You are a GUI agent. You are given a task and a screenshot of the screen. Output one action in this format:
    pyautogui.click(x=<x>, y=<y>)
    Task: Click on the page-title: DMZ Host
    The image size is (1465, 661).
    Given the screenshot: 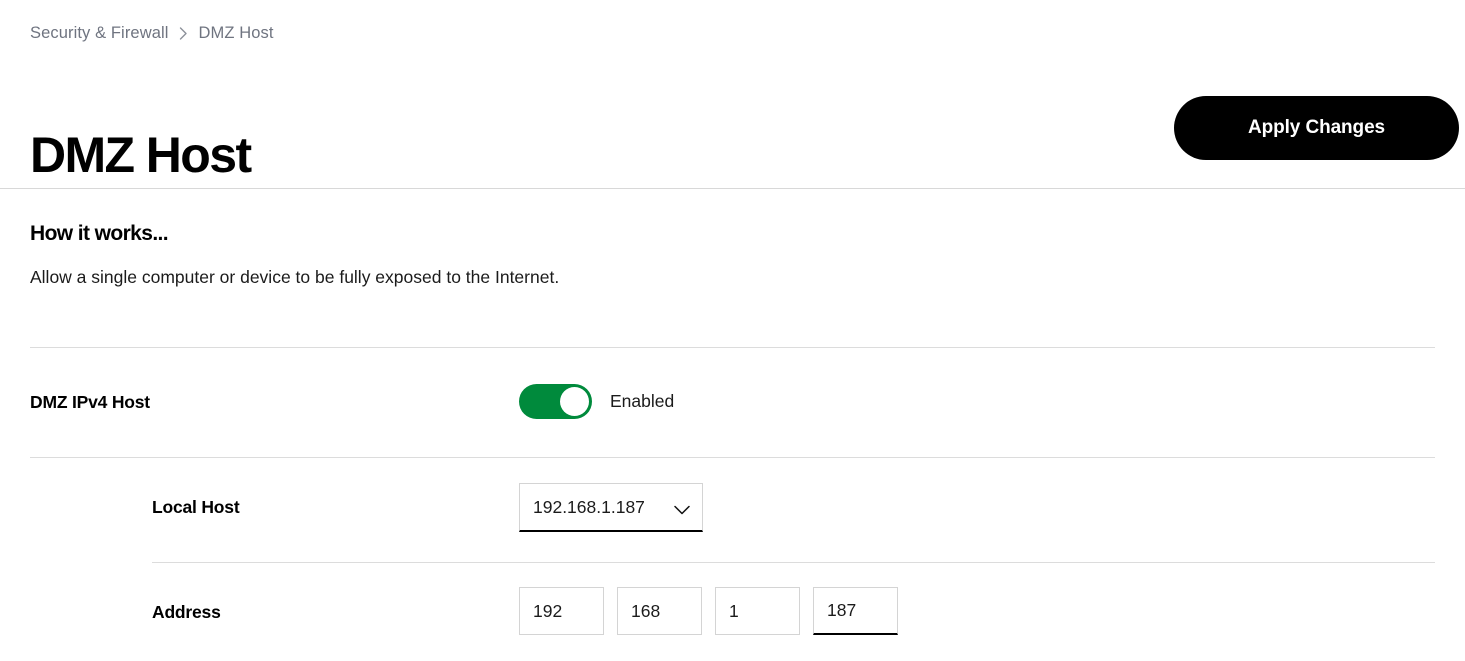 What is the action you would take?
    pyautogui.click(x=141, y=154)
    